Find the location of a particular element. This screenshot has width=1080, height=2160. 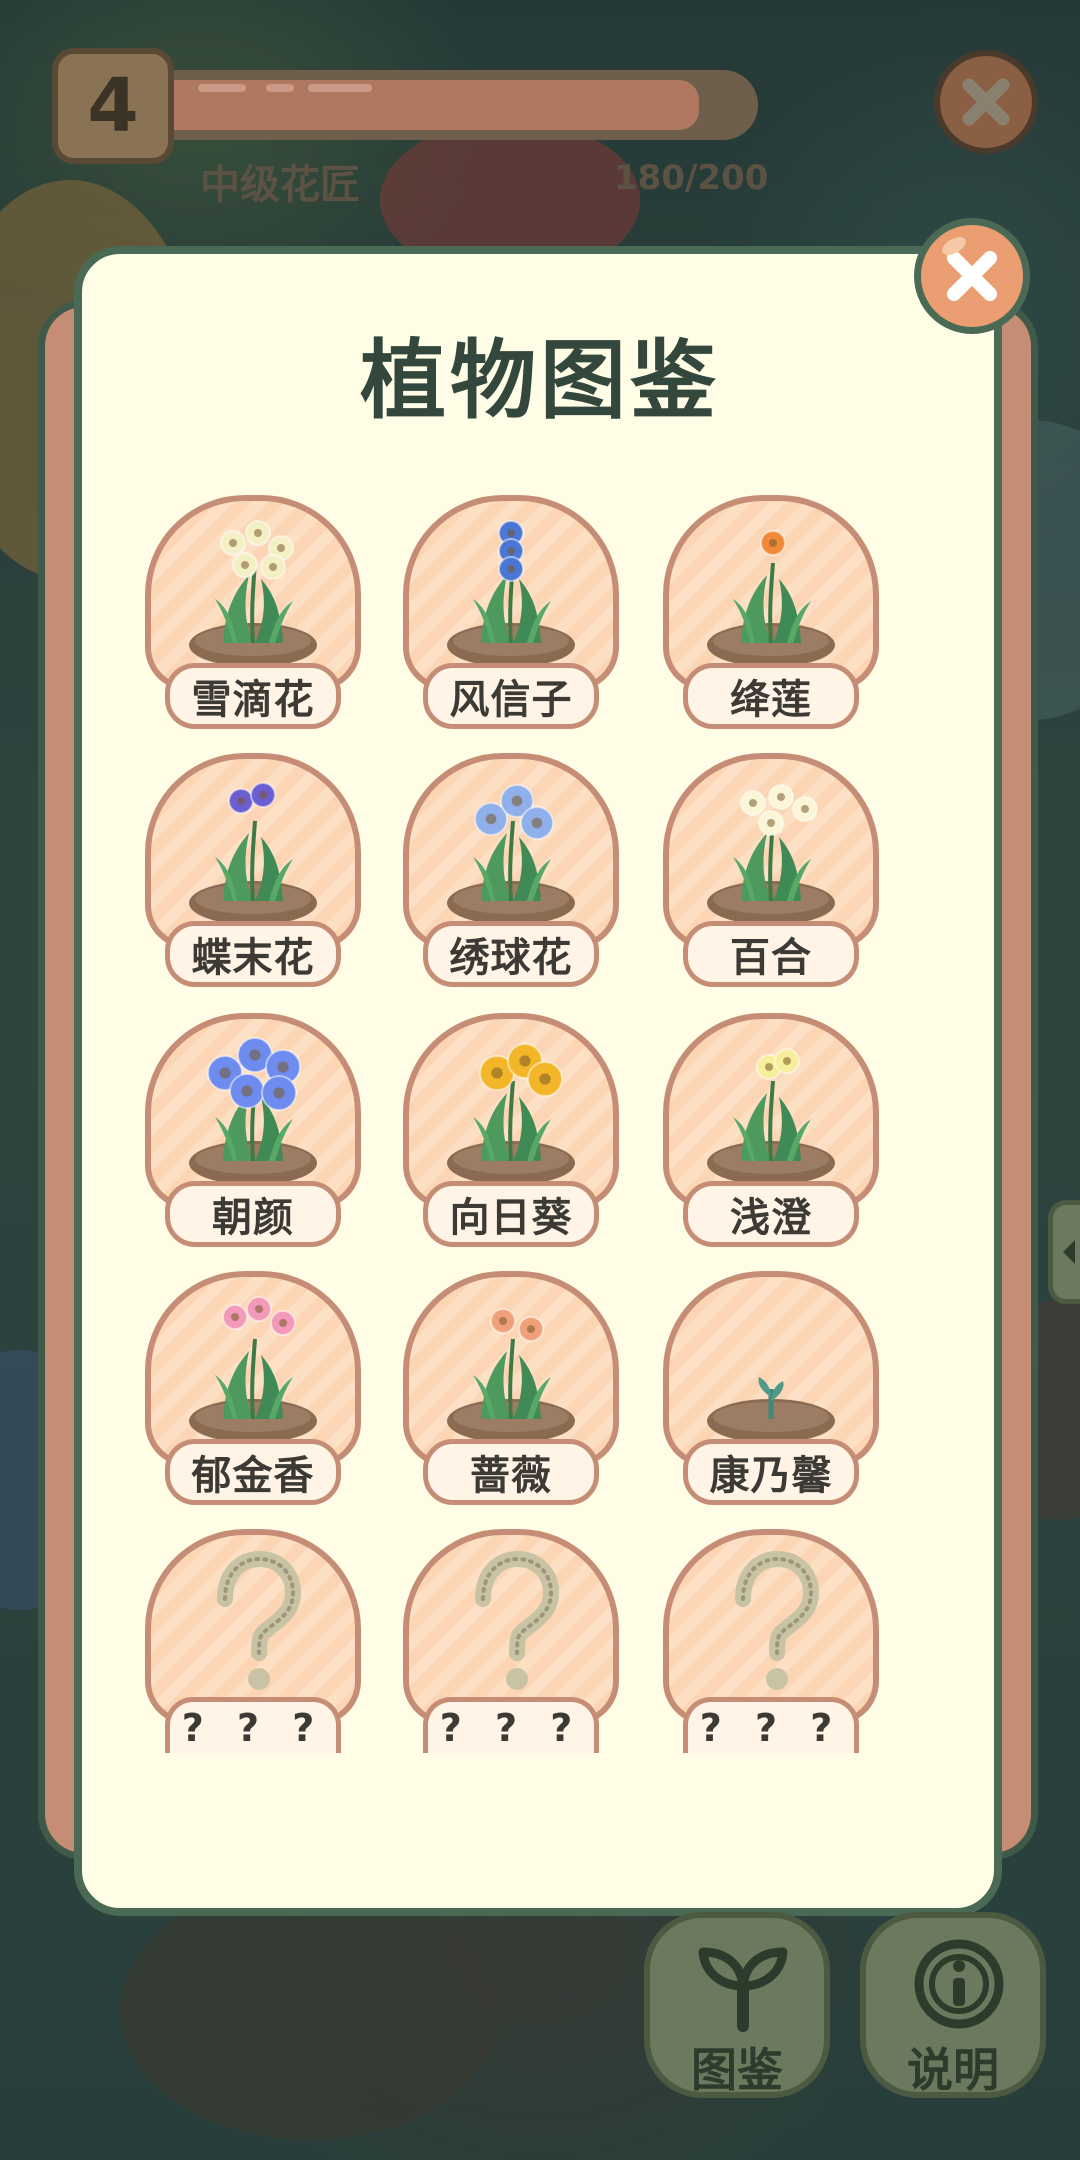

plant-card: 风信子 is located at coordinates (511, 613).